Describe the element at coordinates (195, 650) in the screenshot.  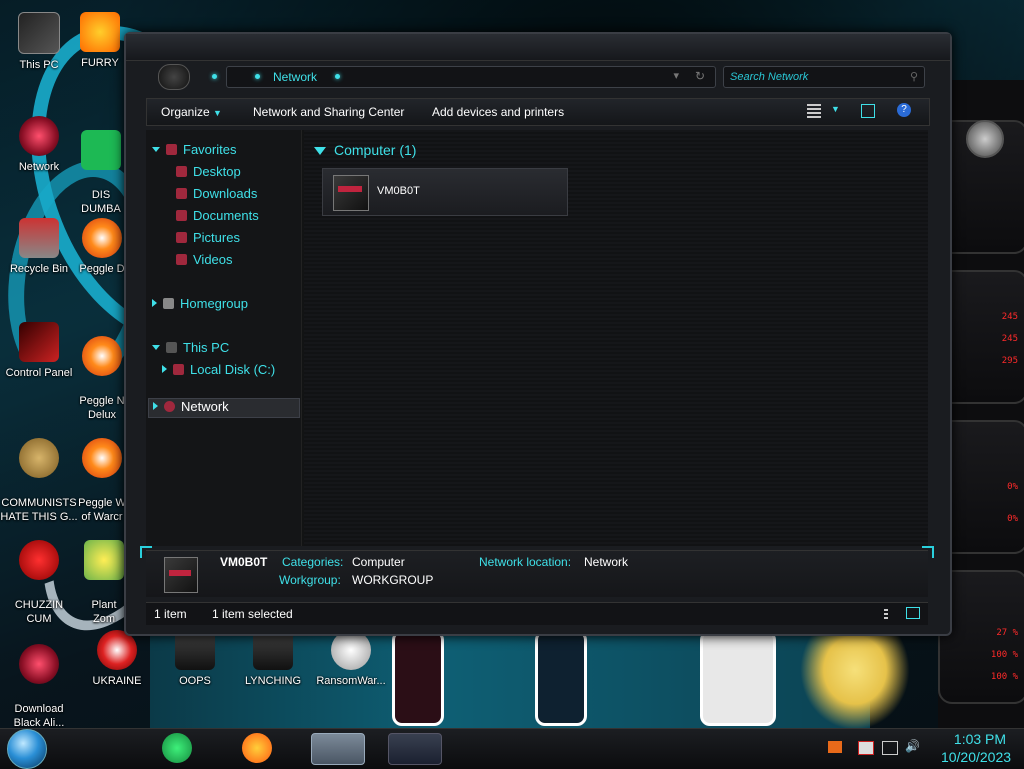
I see `file-icon` at that location.